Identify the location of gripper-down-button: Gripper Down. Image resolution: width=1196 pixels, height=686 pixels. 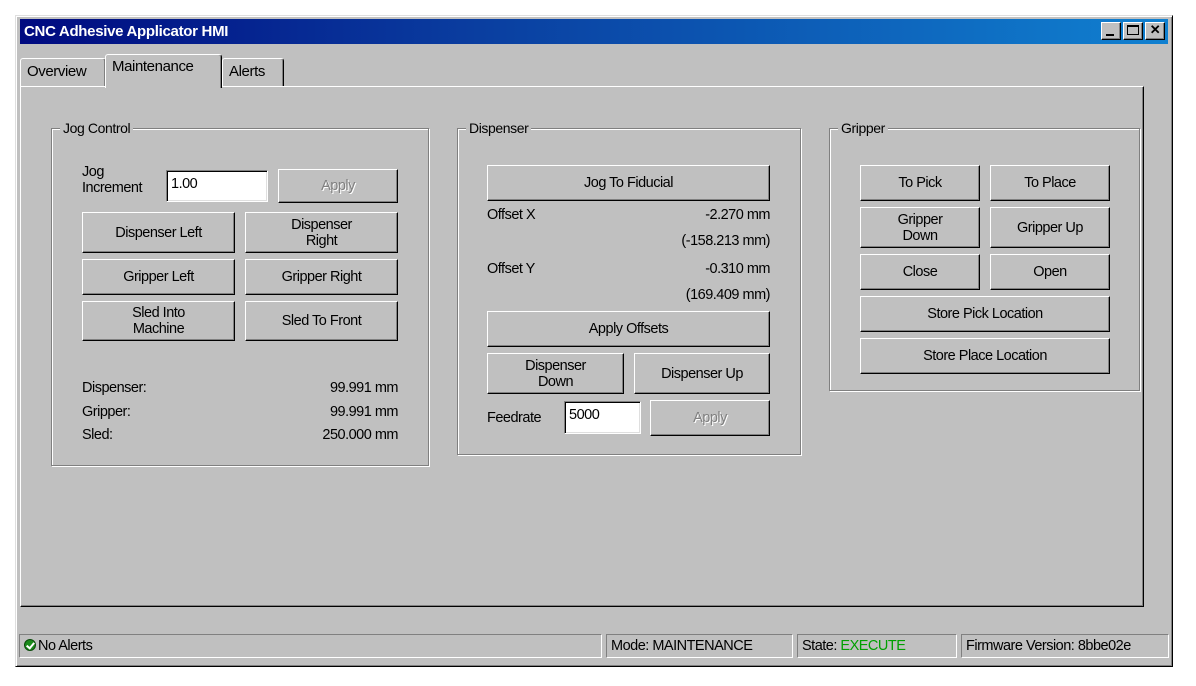
(920, 227).